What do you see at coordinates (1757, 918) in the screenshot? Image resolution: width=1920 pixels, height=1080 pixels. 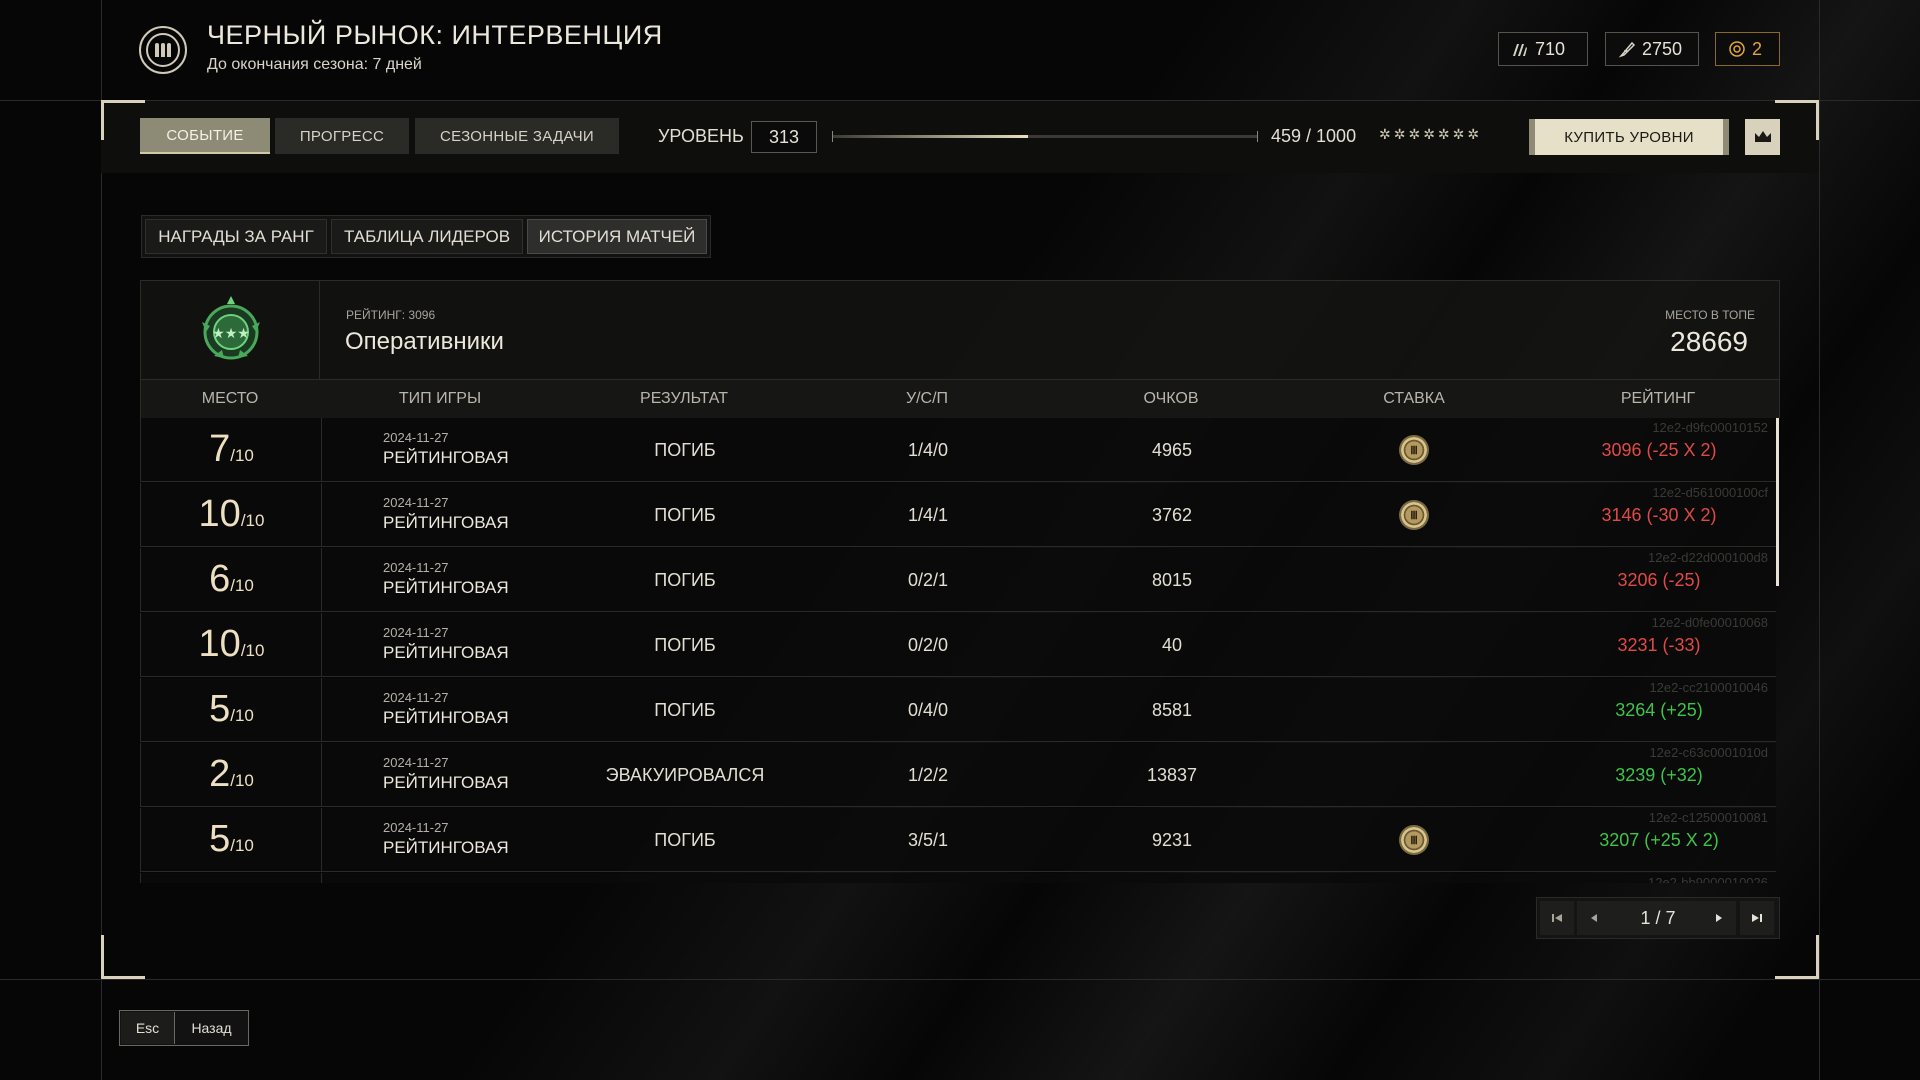 I see `last-page-icon` at bounding box center [1757, 918].